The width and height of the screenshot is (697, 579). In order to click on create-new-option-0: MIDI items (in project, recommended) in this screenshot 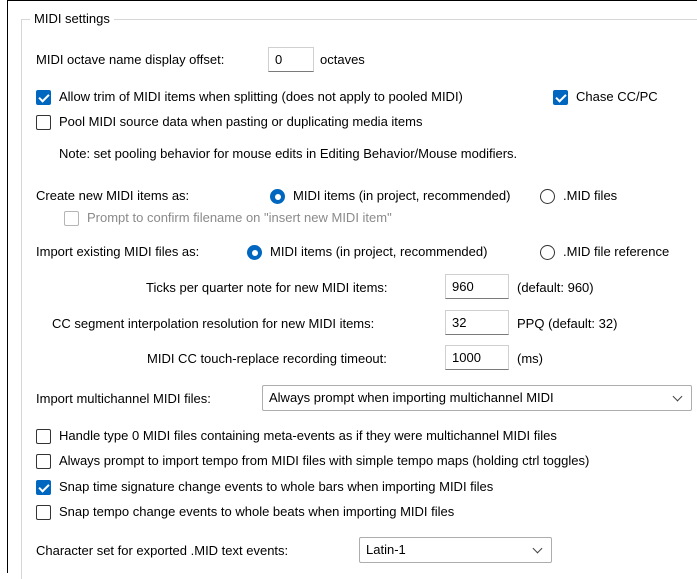, I will do `click(402, 195)`.